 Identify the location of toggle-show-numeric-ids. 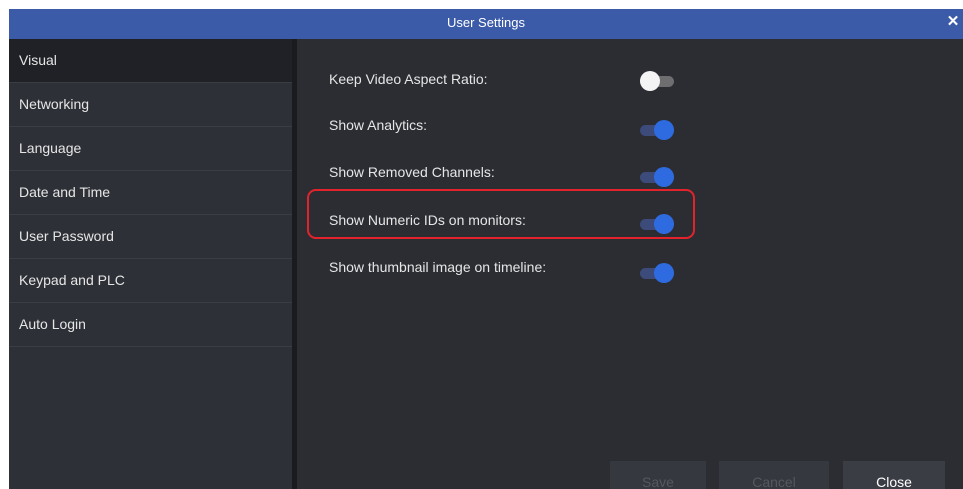
(657, 224).